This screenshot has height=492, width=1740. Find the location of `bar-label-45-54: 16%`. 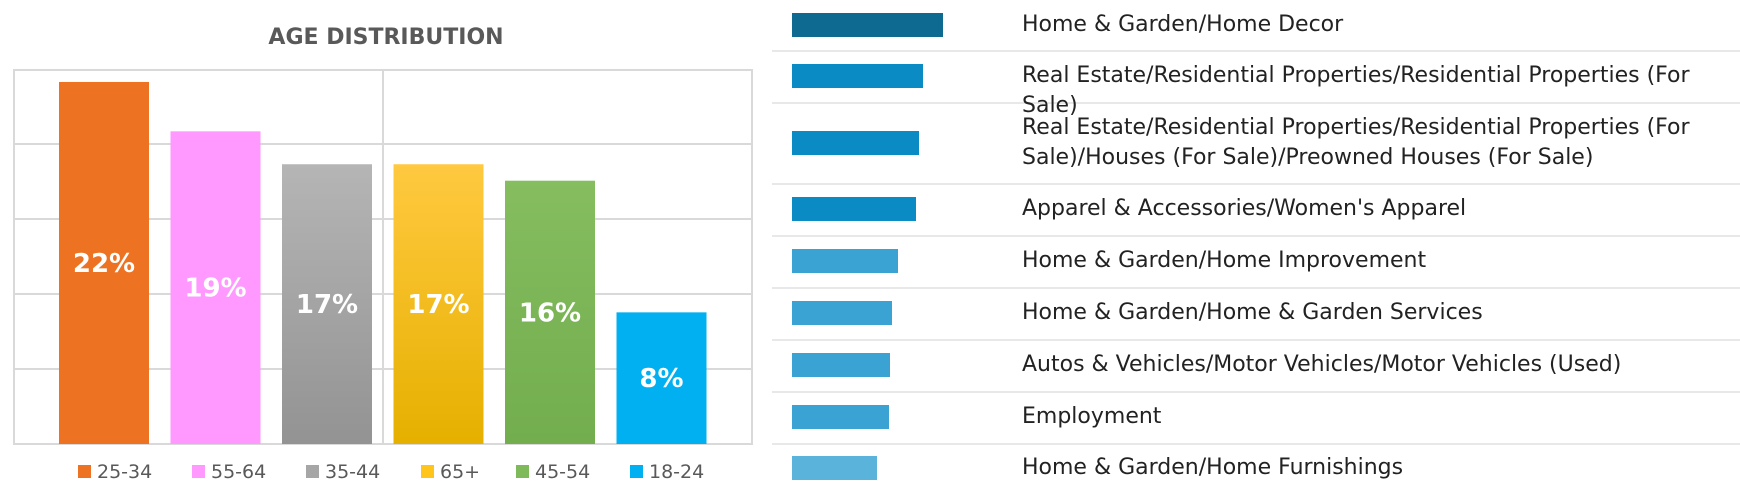

bar-label-45-54: 16% is located at coordinates (550, 313).